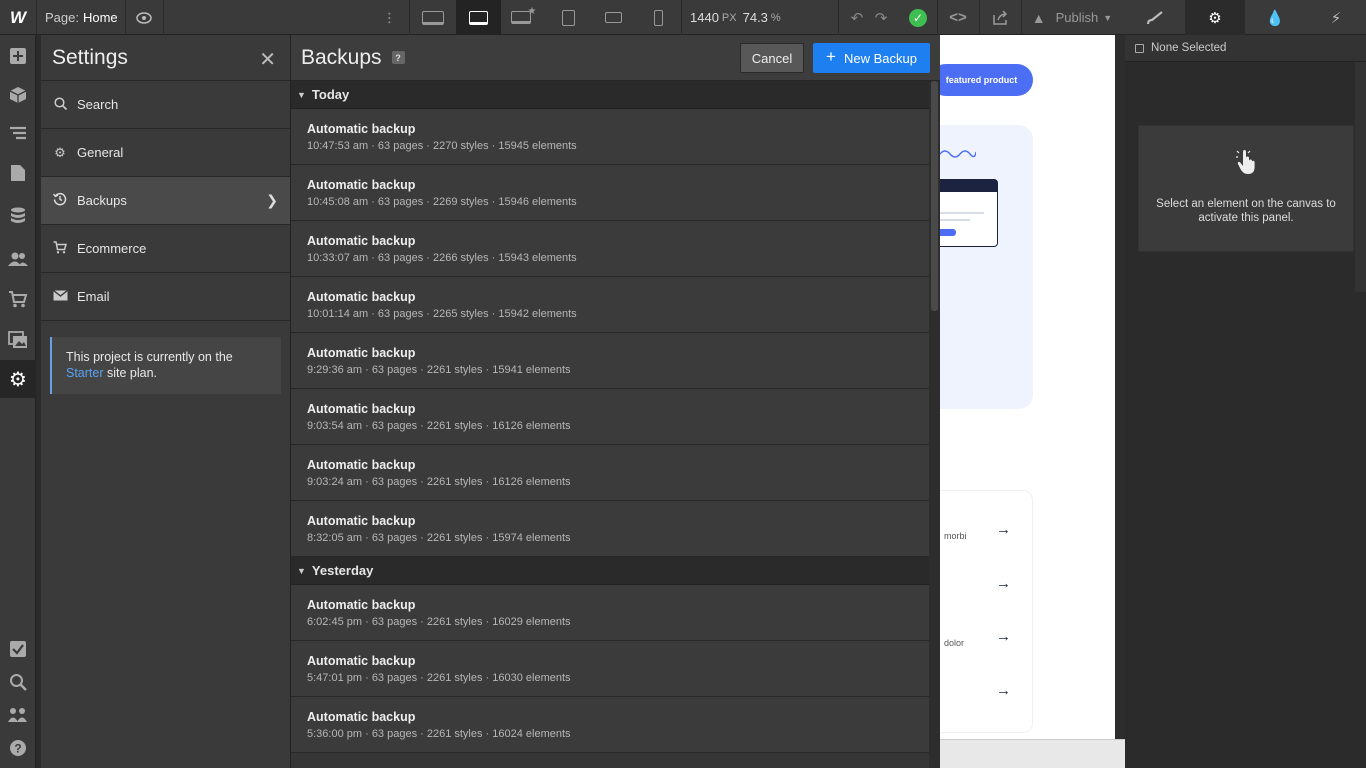  What do you see at coordinates (18, 17) in the screenshot?
I see `webflow-logo: W` at bounding box center [18, 17].